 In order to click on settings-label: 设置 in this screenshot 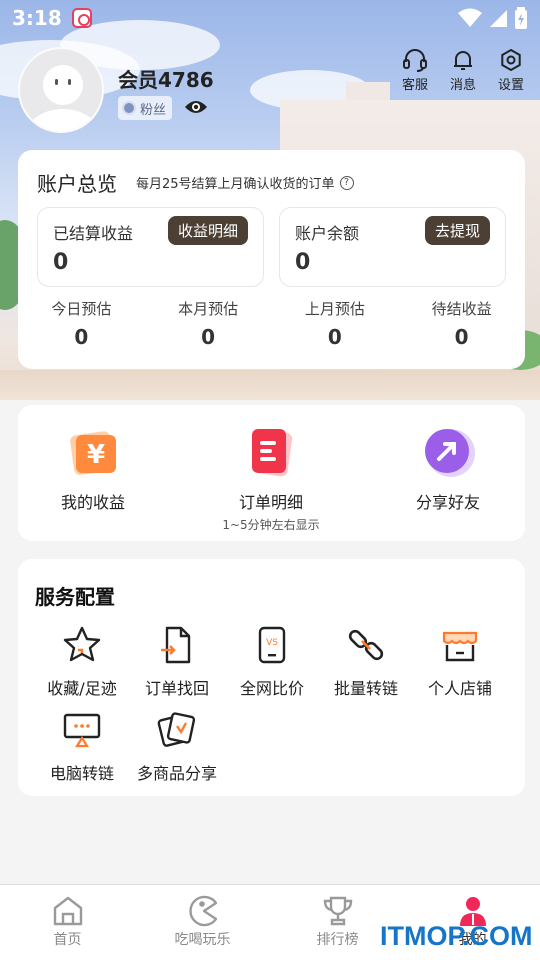, I will do `click(510, 85)`.